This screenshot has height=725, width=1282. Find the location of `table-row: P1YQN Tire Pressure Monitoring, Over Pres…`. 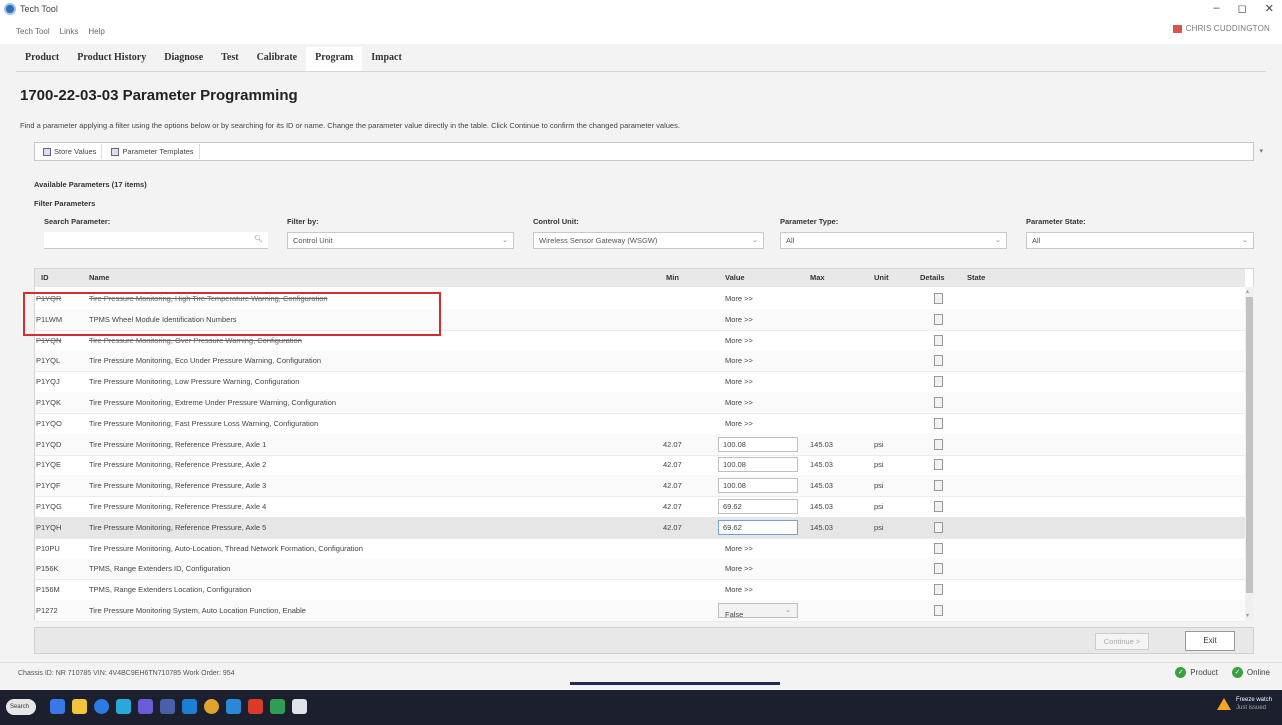

table-row: P1YQN Tire Pressure Monitoring, Over Pres… is located at coordinates (640, 341).